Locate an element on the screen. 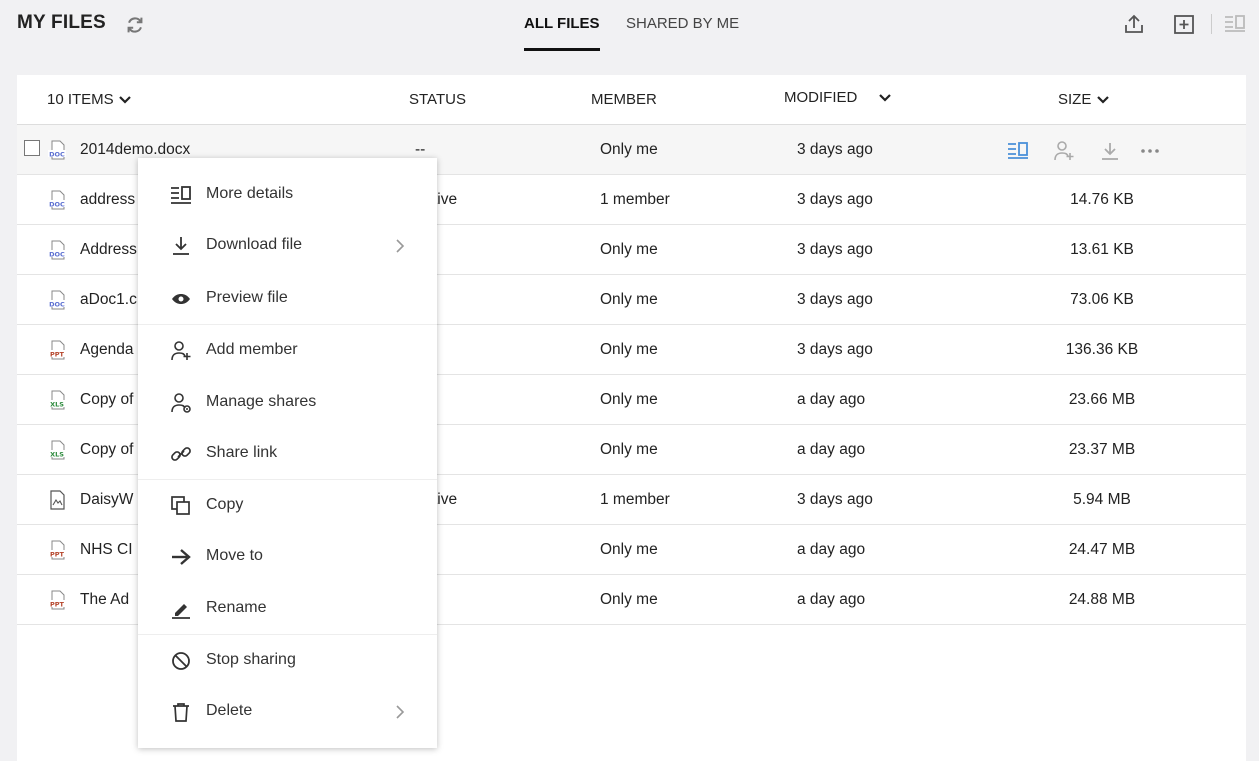 The width and height of the screenshot is (1259, 761). svg-text: XLS is located at coordinates (57, 405).